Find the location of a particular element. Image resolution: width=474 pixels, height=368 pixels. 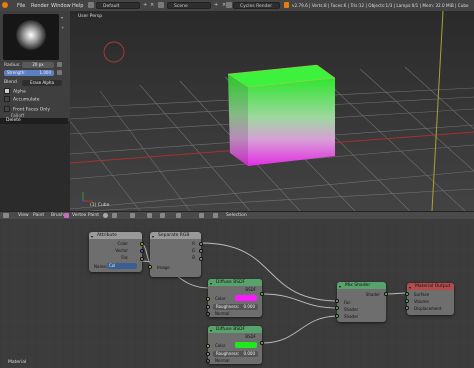

separate-b-socket is located at coordinates (201, 259).